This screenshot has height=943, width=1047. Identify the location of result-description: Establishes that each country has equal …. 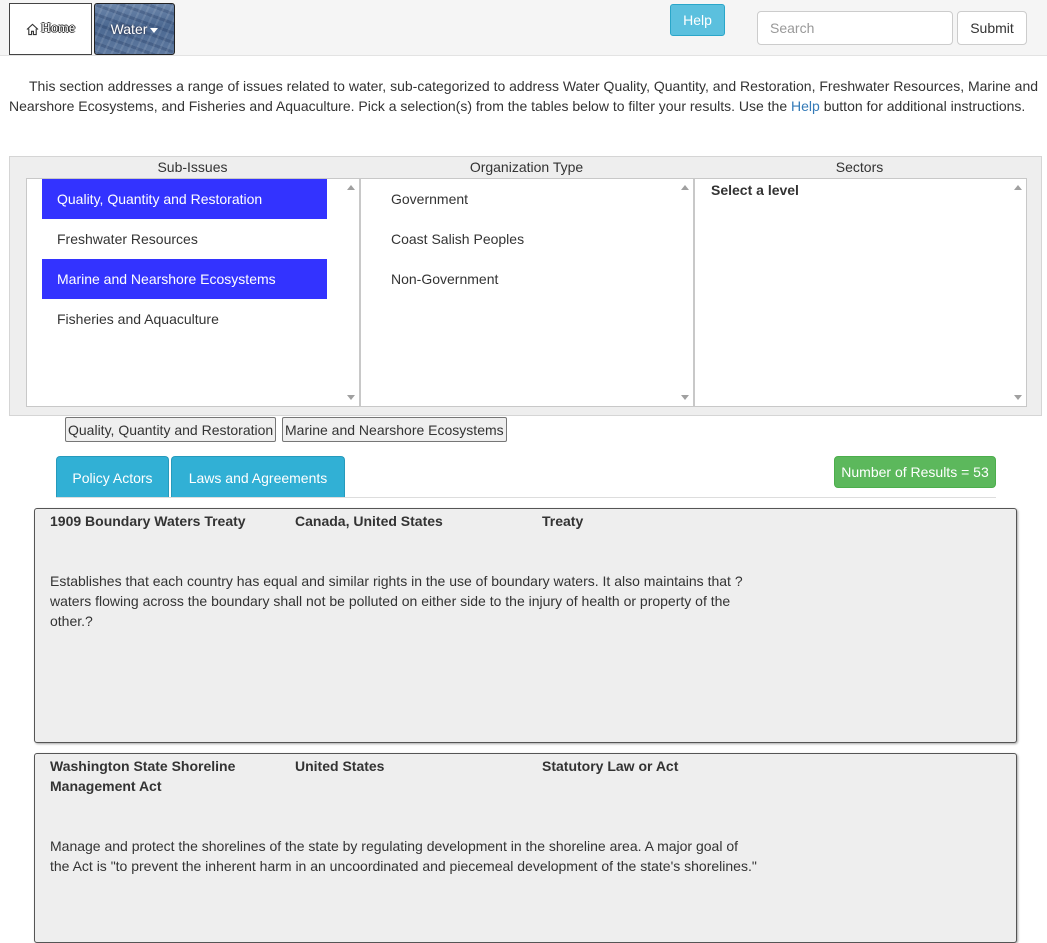
(396, 601).